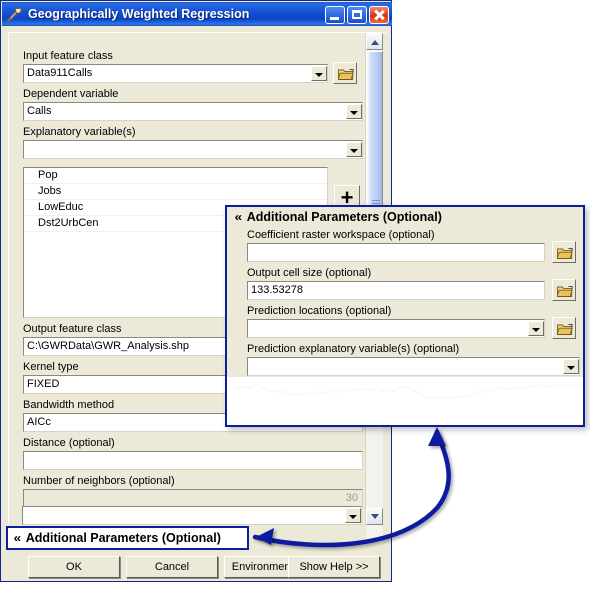 Image resolution: width=590 pixels, height=595 pixels. I want to click on torn-paper-edge, so click(405, 401).